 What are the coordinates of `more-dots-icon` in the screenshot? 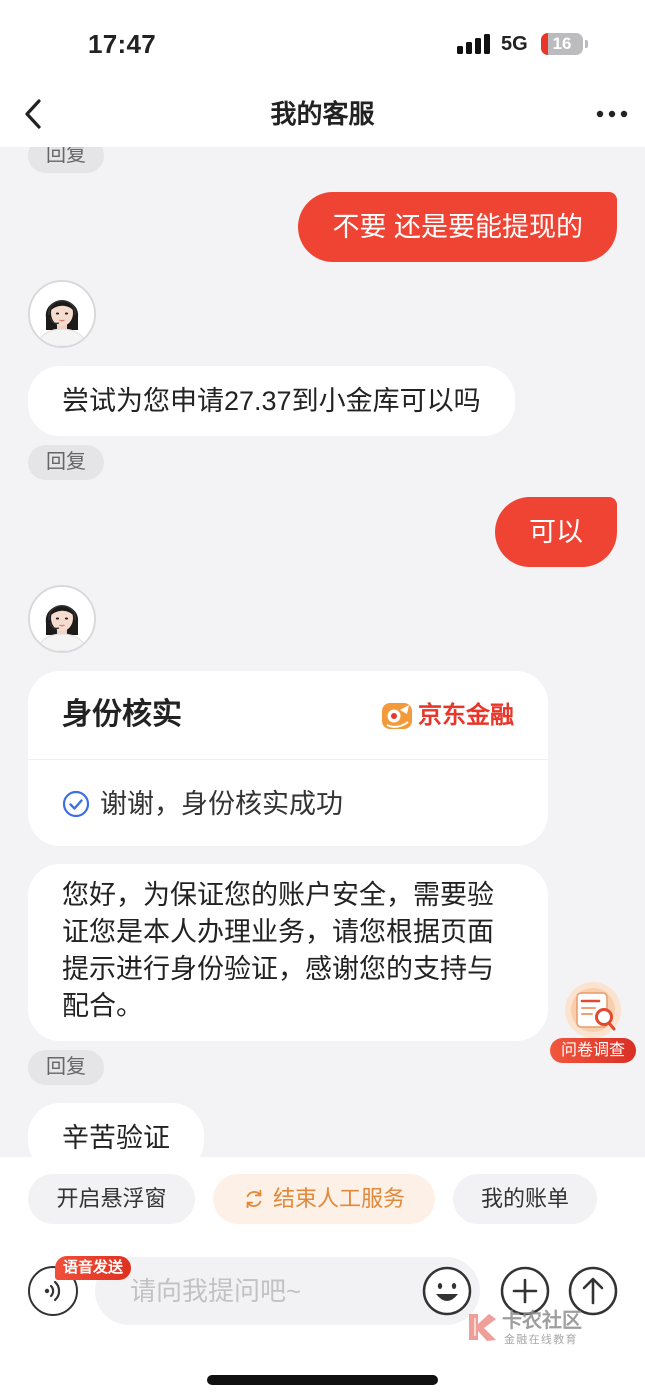 It's located at (612, 114).